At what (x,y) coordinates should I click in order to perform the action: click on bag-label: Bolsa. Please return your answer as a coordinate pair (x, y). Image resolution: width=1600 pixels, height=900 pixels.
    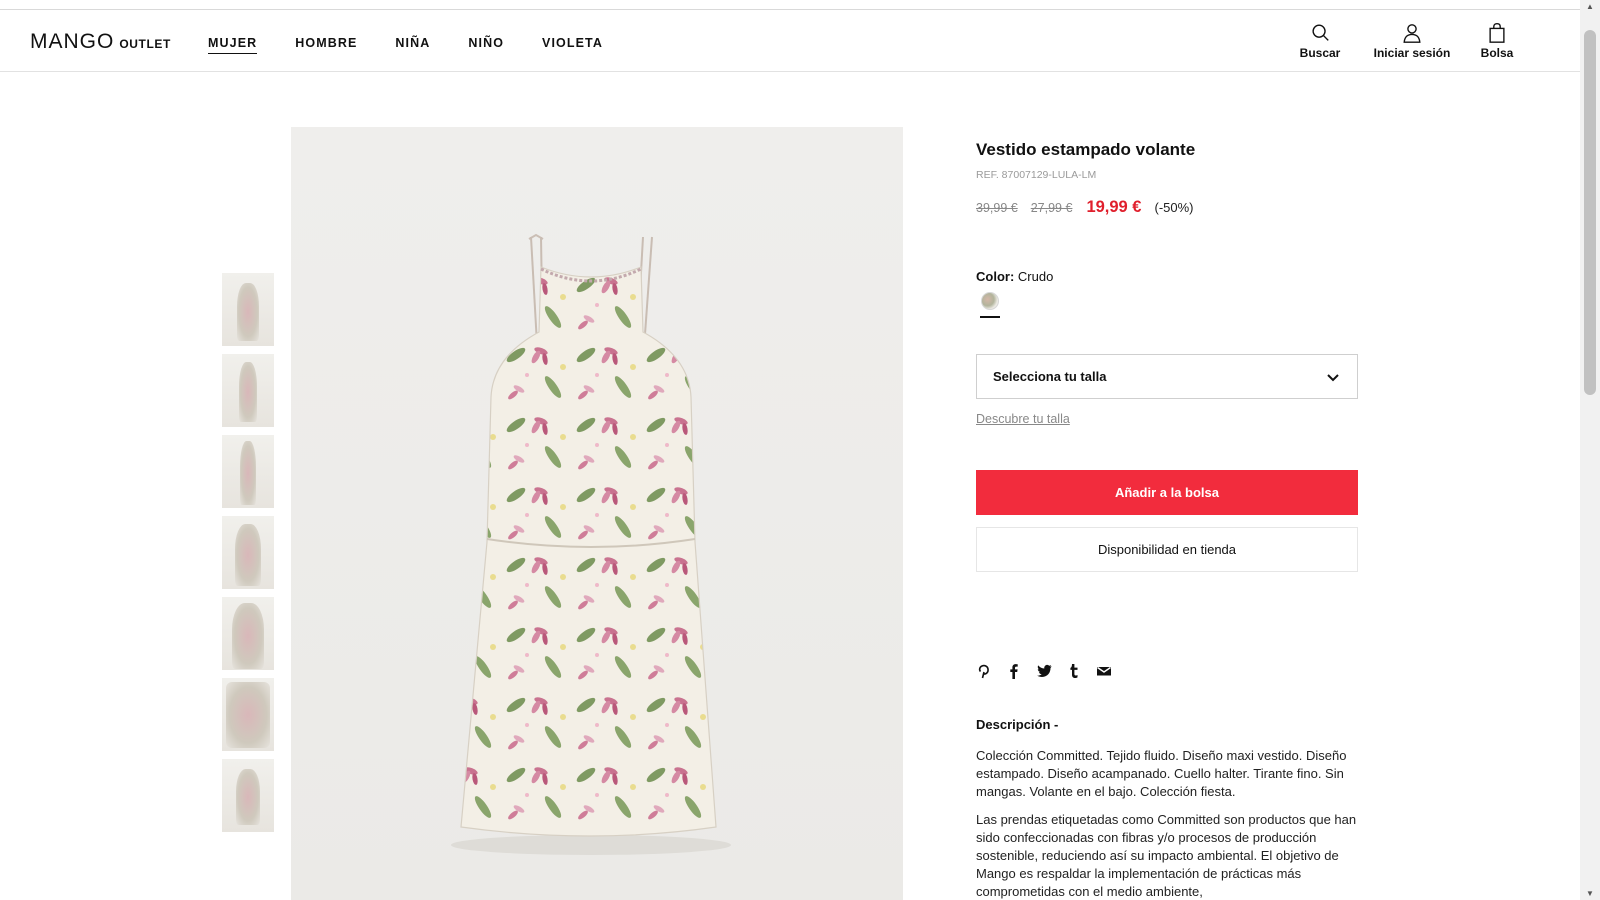
    Looking at the image, I should click on (1497, 53).